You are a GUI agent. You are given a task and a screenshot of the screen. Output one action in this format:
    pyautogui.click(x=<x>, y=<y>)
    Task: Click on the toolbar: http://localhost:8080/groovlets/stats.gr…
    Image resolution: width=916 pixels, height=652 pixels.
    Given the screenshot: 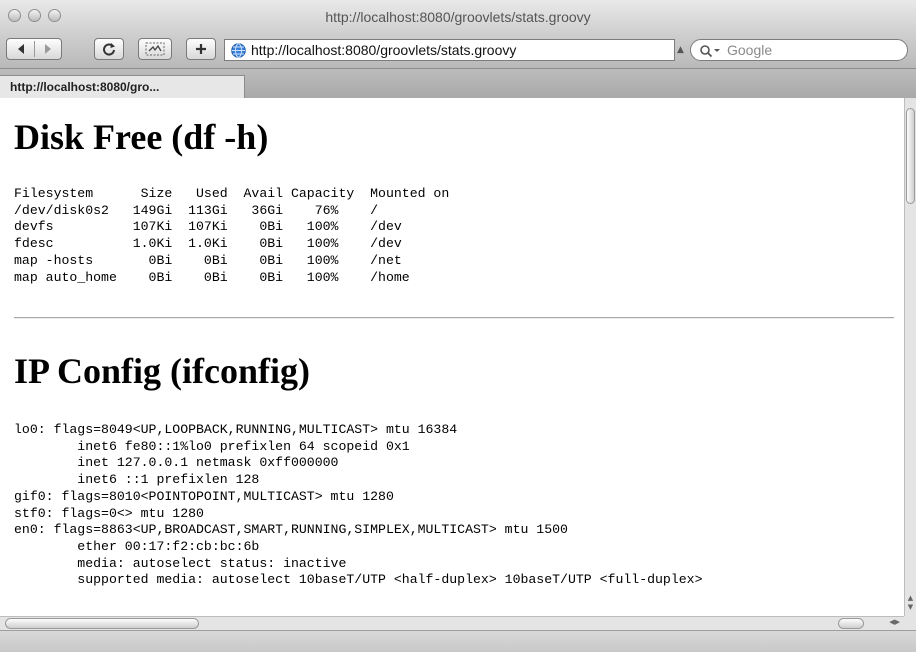 What is the action you would take?
    pyautogui.click(x=458, y=51)
    